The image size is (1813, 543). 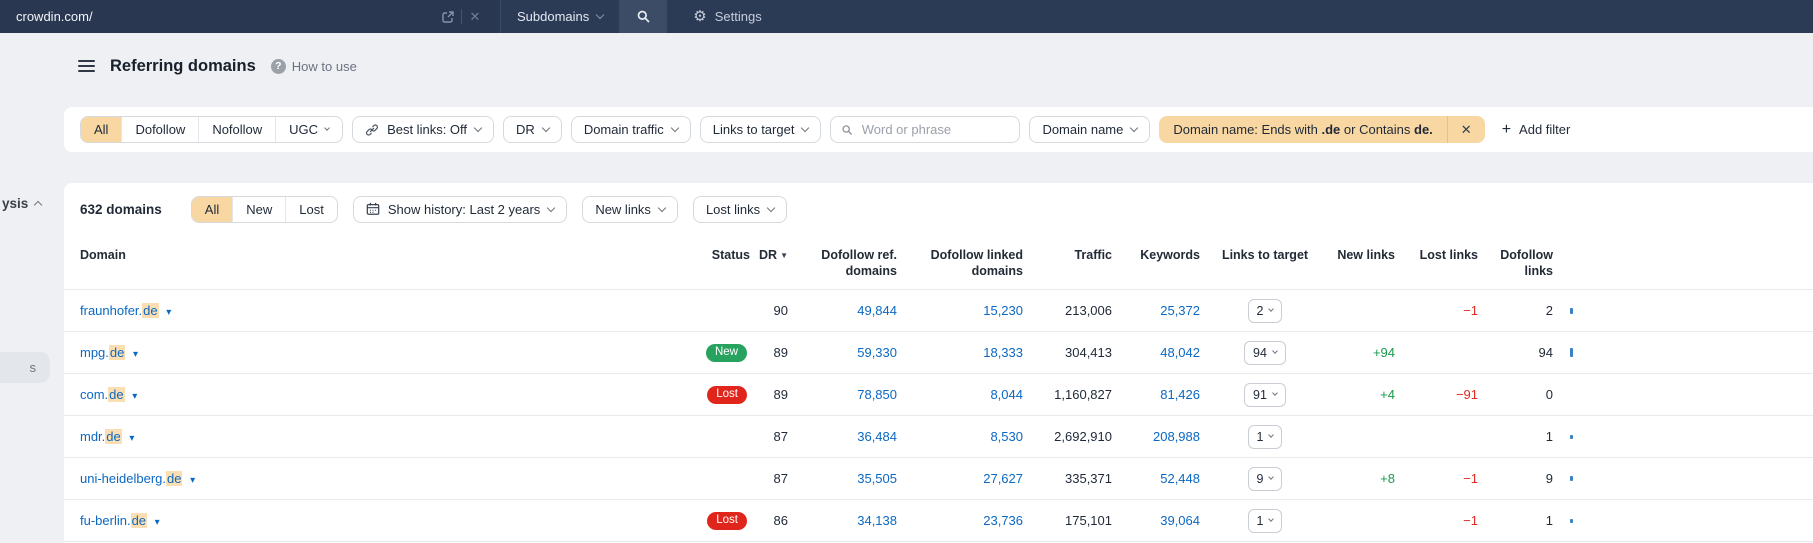 What do you see at coordinates (159, 129) in the screenshot?
I see `filter-tab-dofollow: Dofollow` at bounding box center [159, 129].